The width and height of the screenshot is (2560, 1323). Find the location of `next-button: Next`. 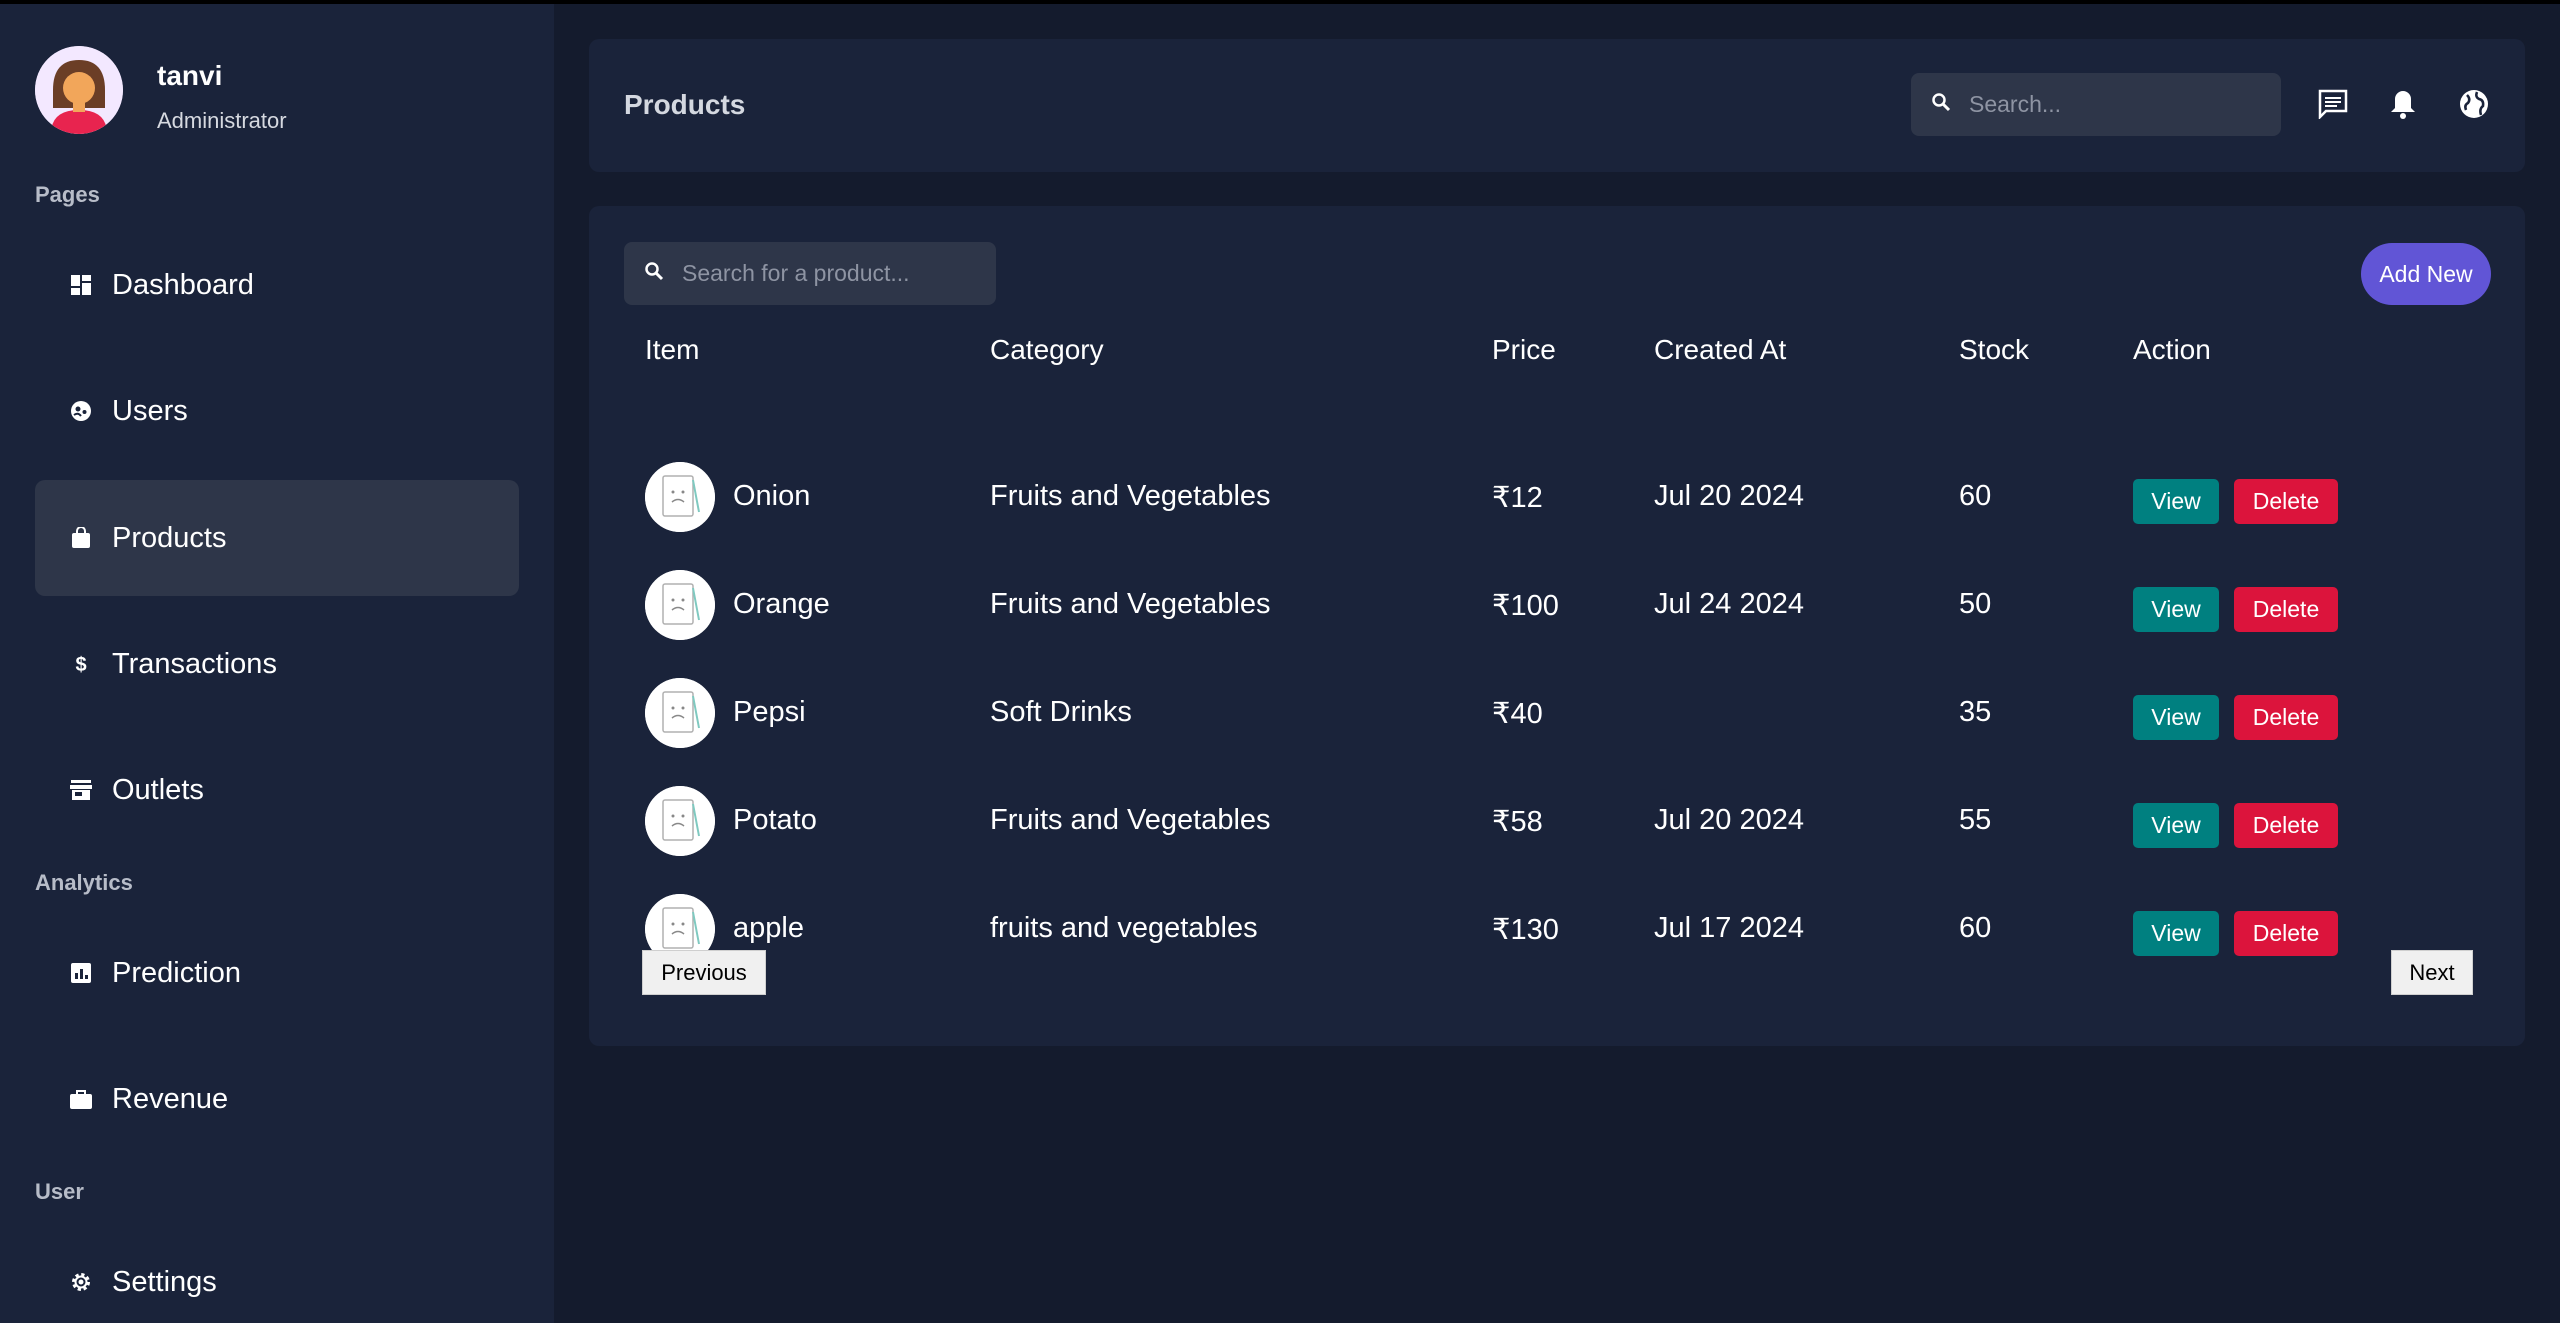

next-button: Next is located at coordinates (2432, 972).